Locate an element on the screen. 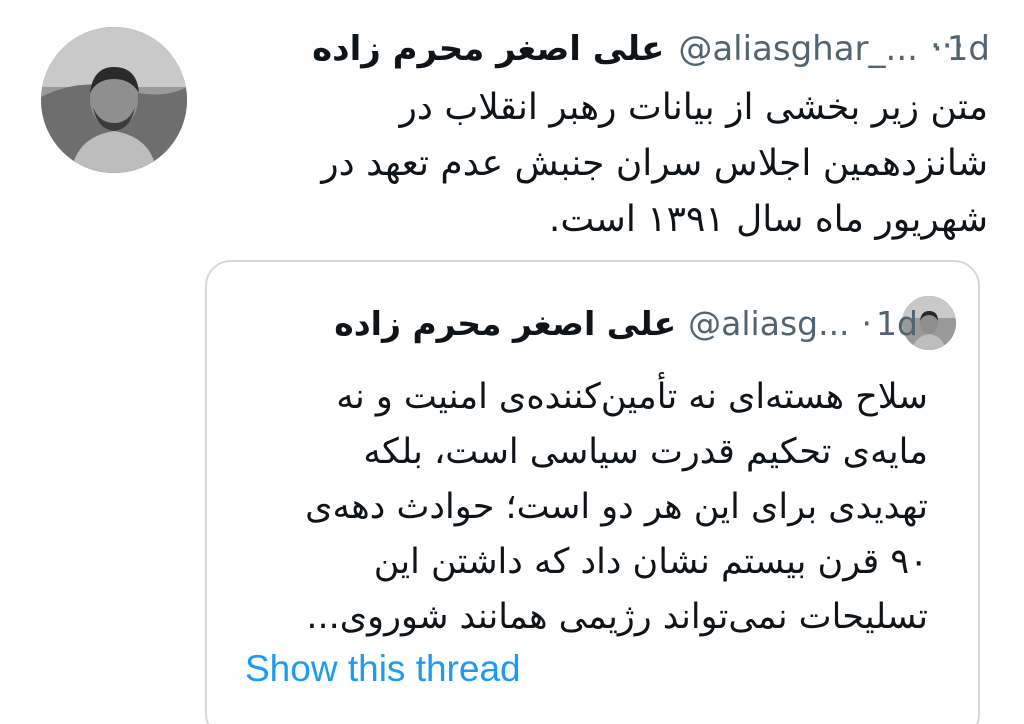  quoted-text-line: سلاح هسته‌ای نه تأمین‌کننده‌ی امنیت و نه is located at coordinates (632, 397).